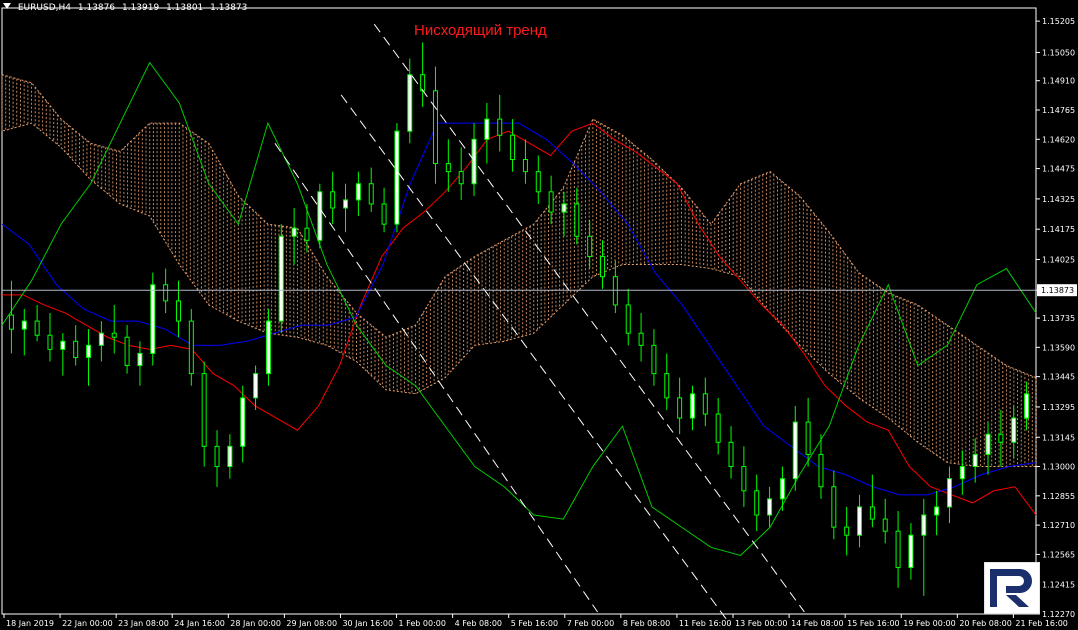  I want to click on x-tick-label: 11 Feb 16:00, so click(705, 623).